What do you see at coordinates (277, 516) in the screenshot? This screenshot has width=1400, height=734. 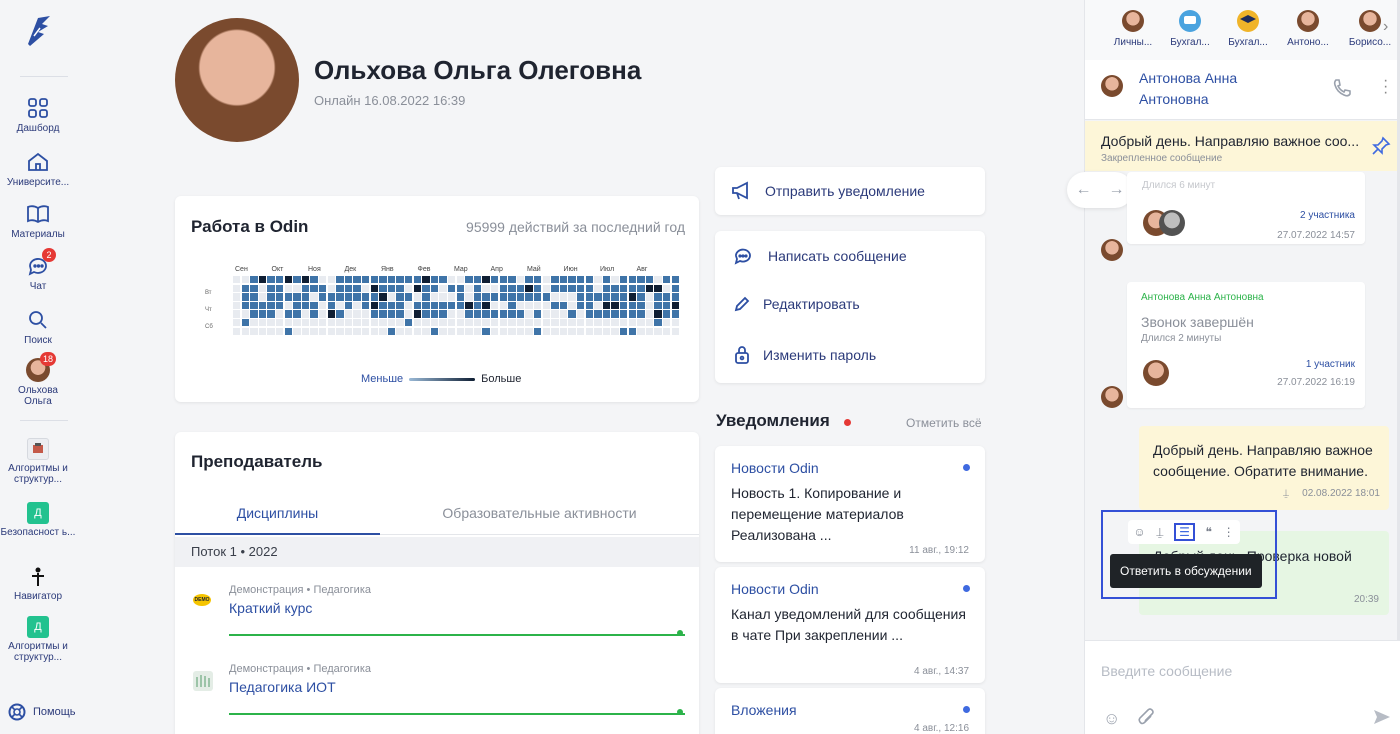 I see `tab-disciplines: Дисциплины` at bounding box center [277, 516].